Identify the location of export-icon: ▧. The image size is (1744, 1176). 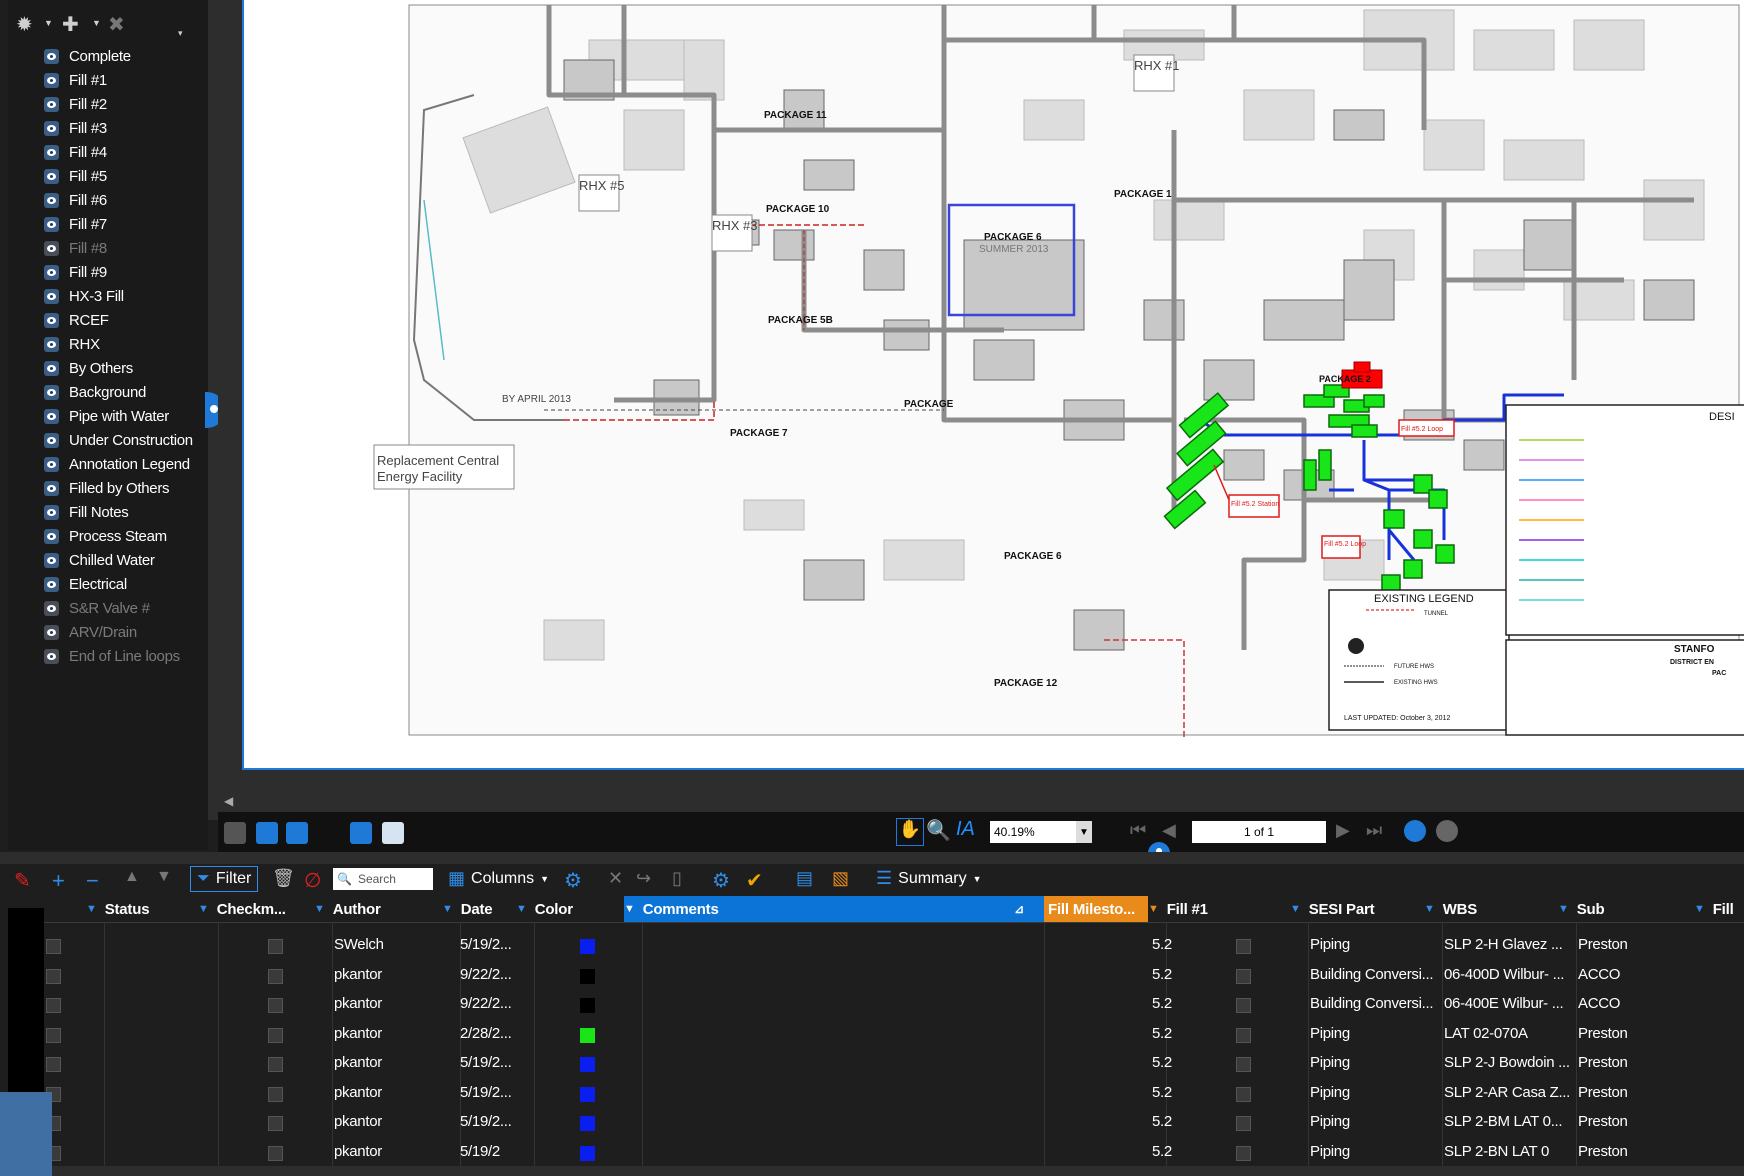
(840, 878).